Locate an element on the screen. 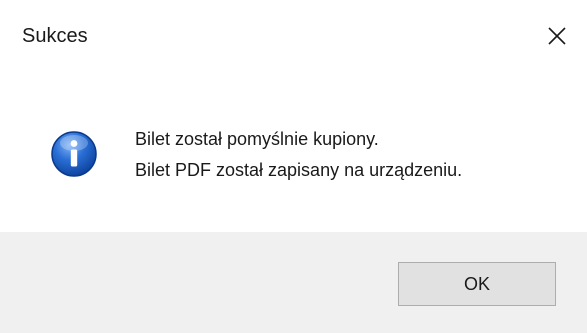 The height and width of the screenshot is (333, 587). ok-button: OK is located at coordinates (477, 284).